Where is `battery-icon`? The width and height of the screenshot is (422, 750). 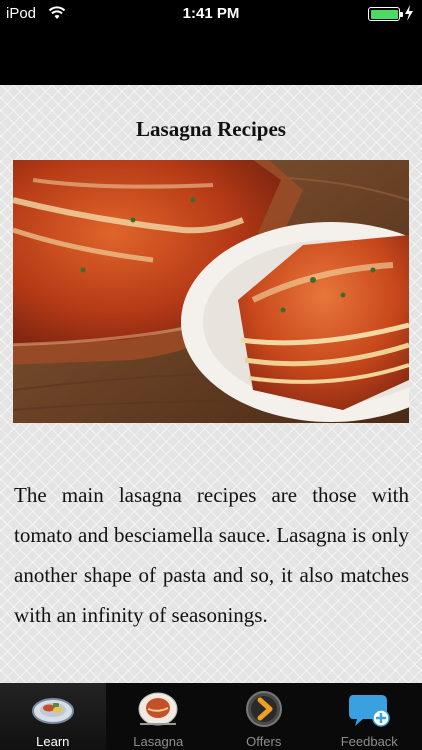
battery-icon is located at coordinates (385, 14).